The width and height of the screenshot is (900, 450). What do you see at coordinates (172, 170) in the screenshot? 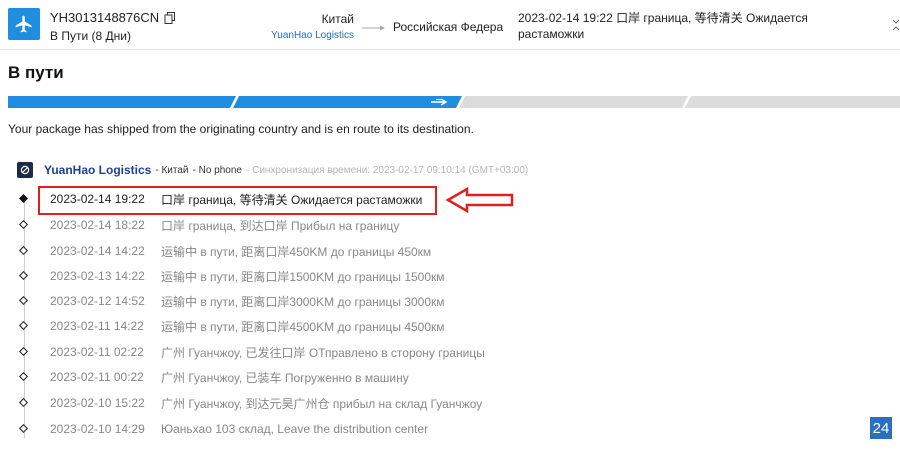
I see `carrier-country: - Китай` at bounding box center [172, 170].